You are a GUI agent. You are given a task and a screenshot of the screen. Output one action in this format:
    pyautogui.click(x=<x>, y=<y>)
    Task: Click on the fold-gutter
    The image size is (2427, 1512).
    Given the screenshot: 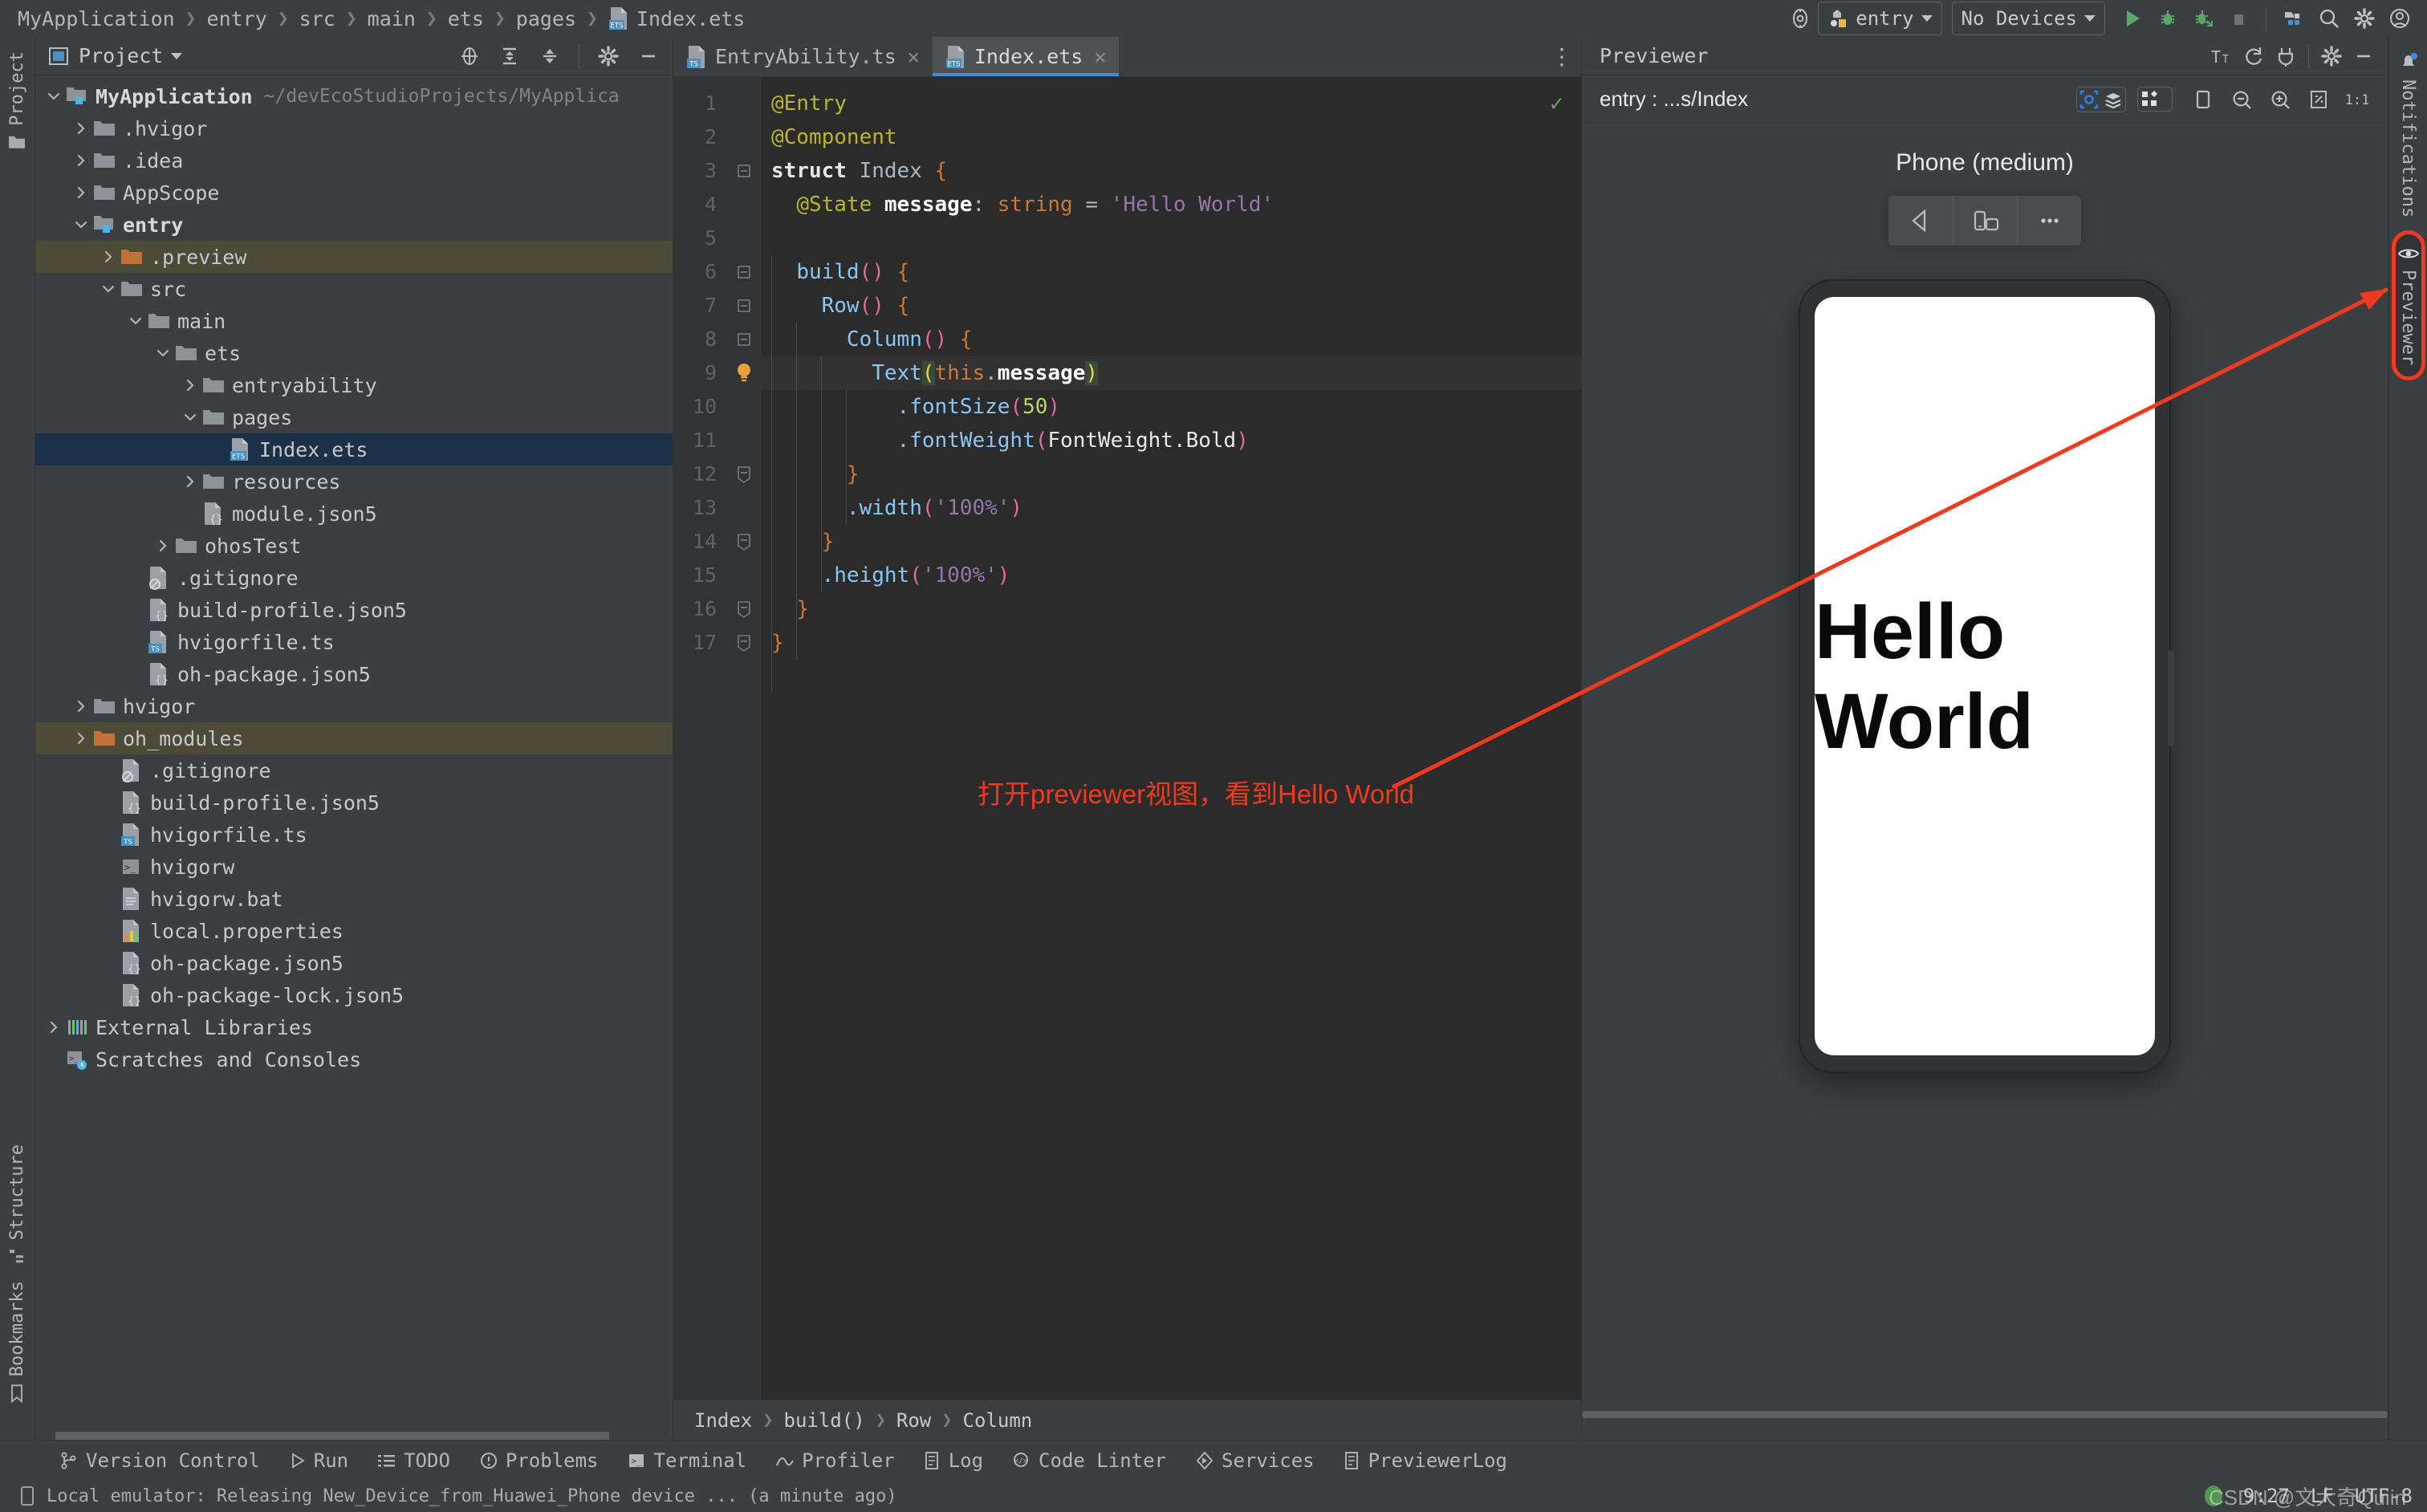 What is the action you would take?
    pyautogui.click(x=744, y=738)
    